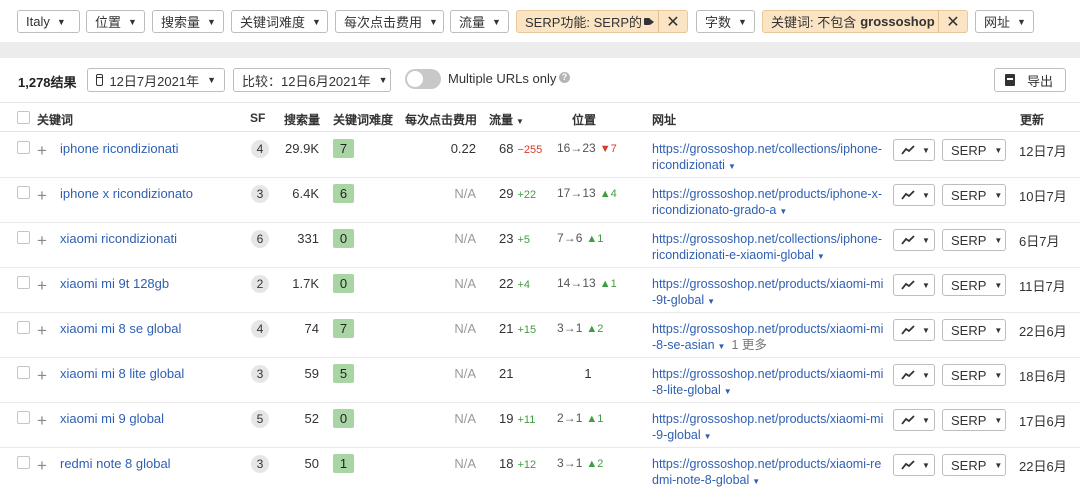 The width and height of the screenshot is (1080, 492). What do you see at coordinates (302, 119) in the screenshot?
I see `col-volume: 搜索量` at bounding box center [302, 119].